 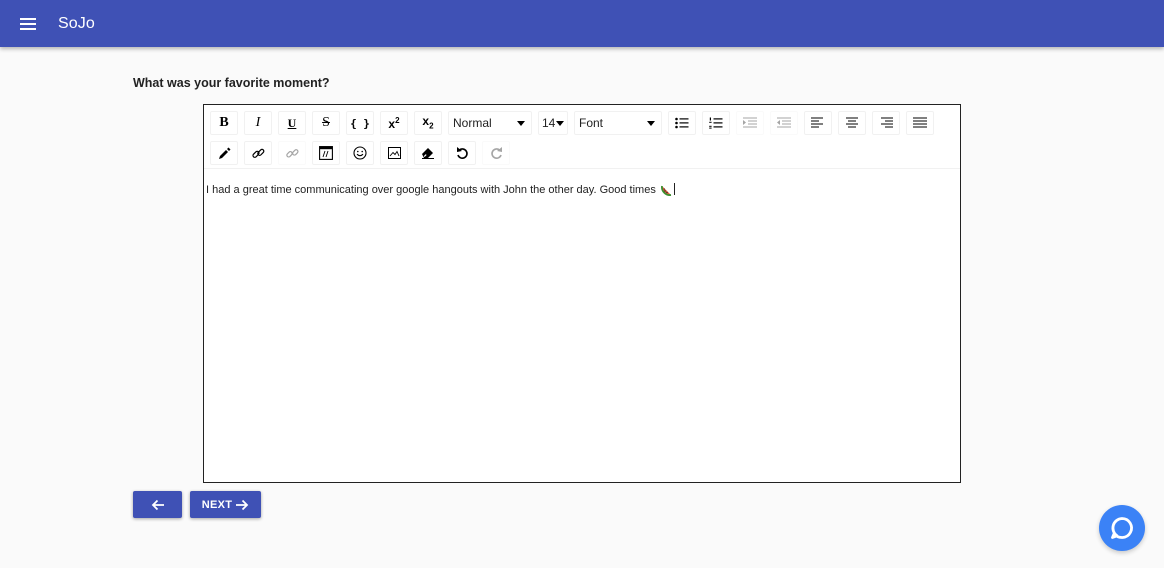 I want to click on chat-bubble-icon, so click(x=1122, y=528).